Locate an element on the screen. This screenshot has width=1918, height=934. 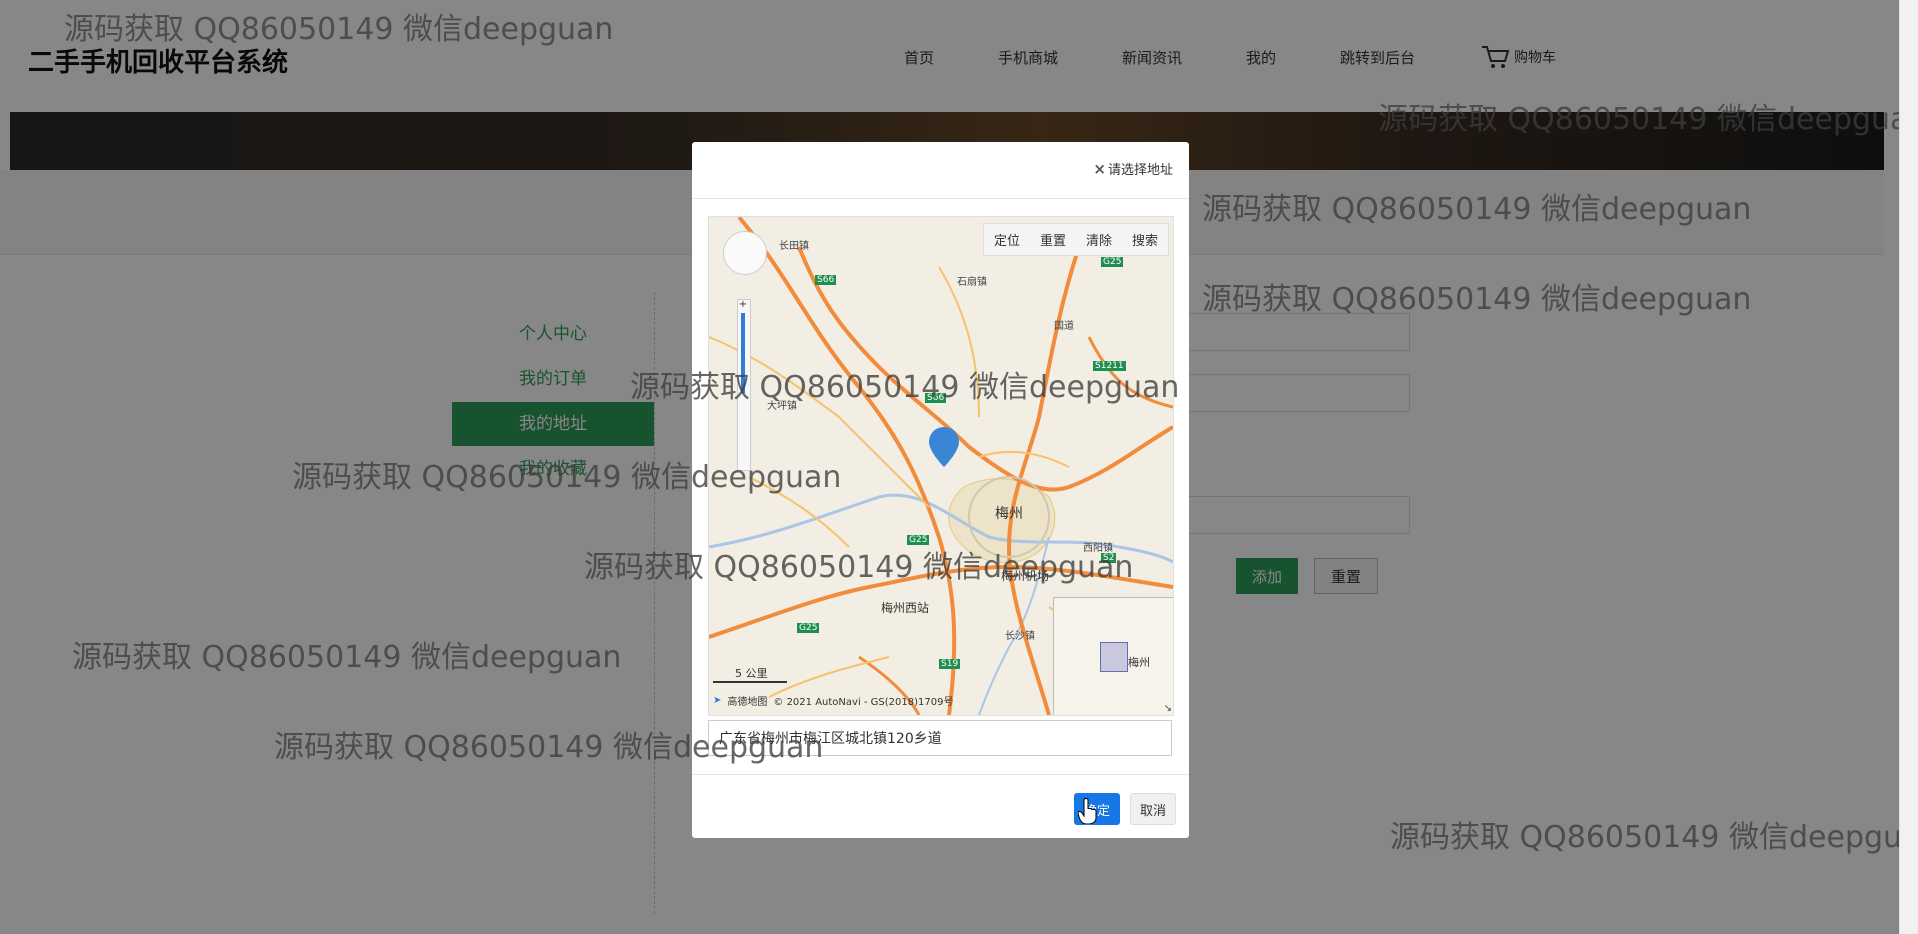
scale-bar: 5 公里 is located at coordinates (750, 674).